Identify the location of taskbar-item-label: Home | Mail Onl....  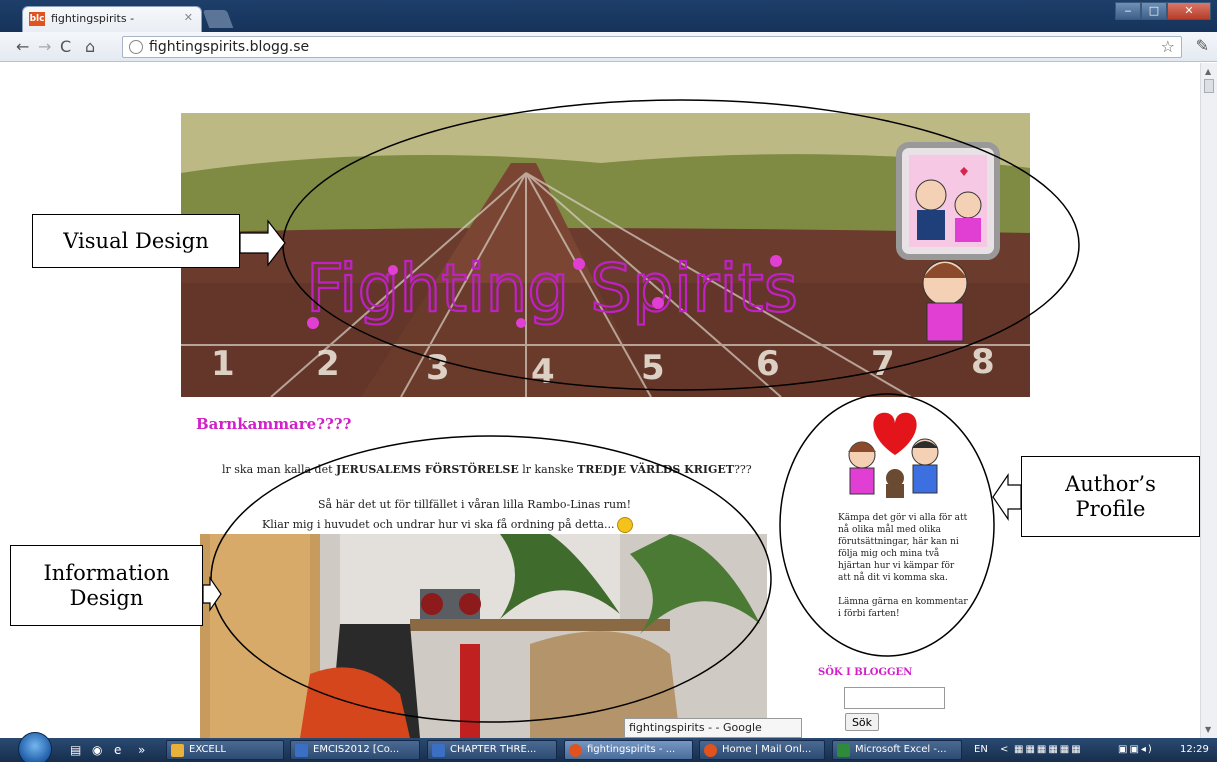
(767, 749).